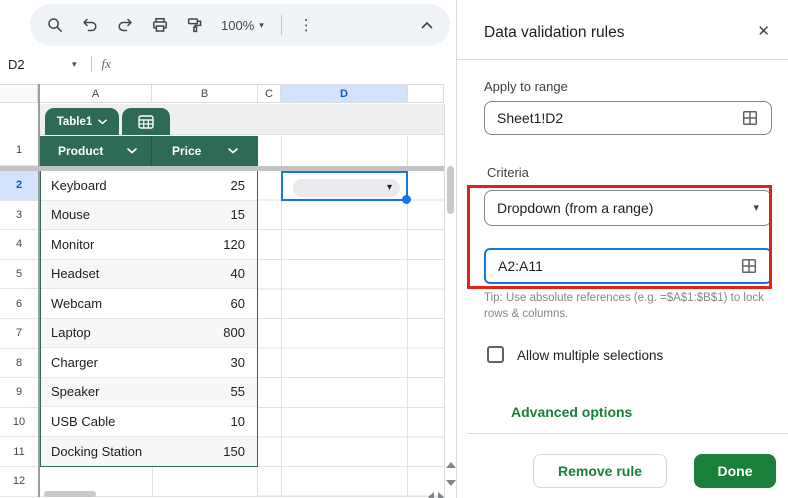 The height and width of the screenshot is (498, 788). I want to click on toolbar: 100% ▾ ⋮, so click(240, 25).